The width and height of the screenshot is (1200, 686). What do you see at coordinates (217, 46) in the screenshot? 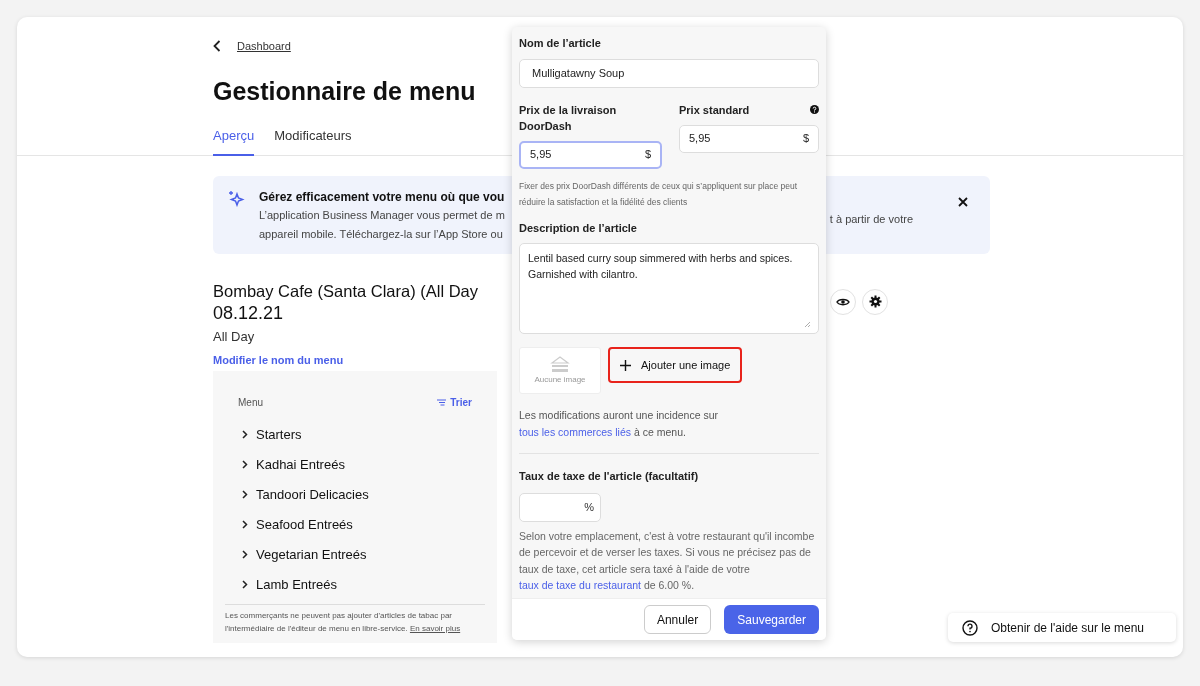
I see `back-icon` at bounding box center [217, 46].